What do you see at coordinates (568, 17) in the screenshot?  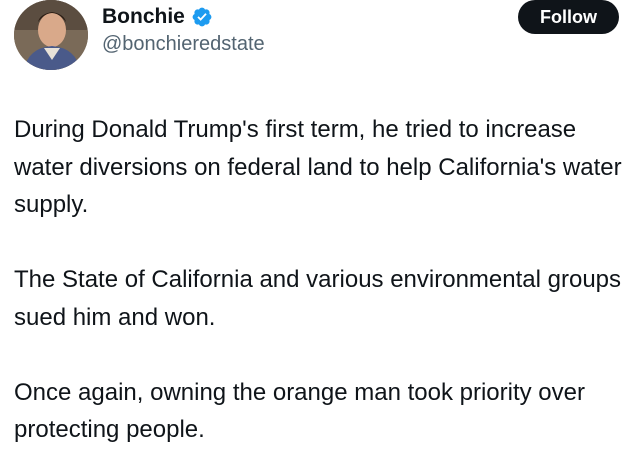 I see `follow-button: Follow` at bounding box center [568, 17].